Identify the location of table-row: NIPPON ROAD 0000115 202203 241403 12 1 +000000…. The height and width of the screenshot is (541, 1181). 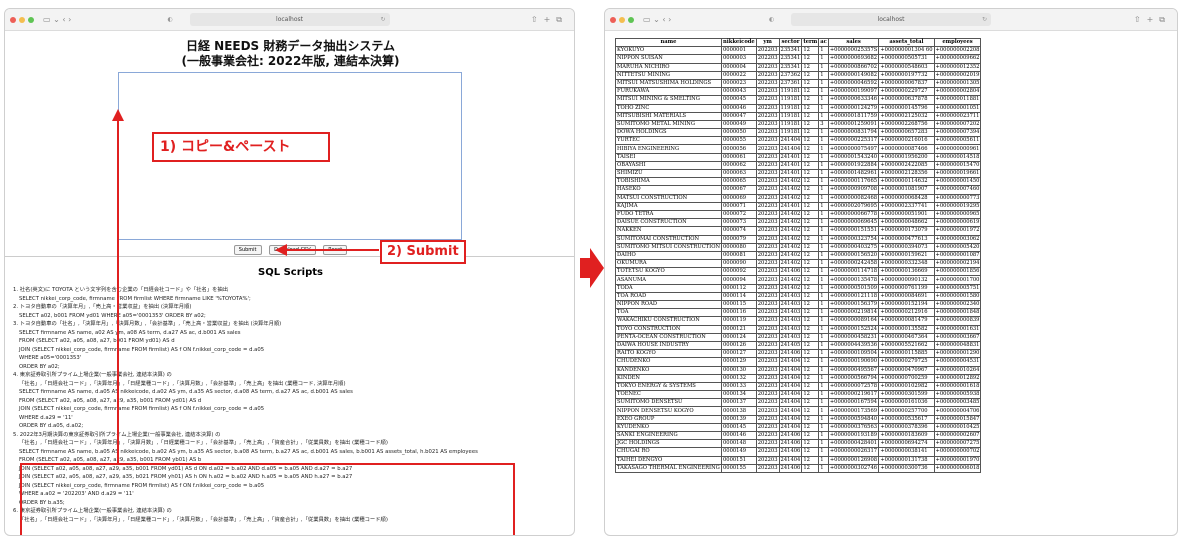
(798, 304).